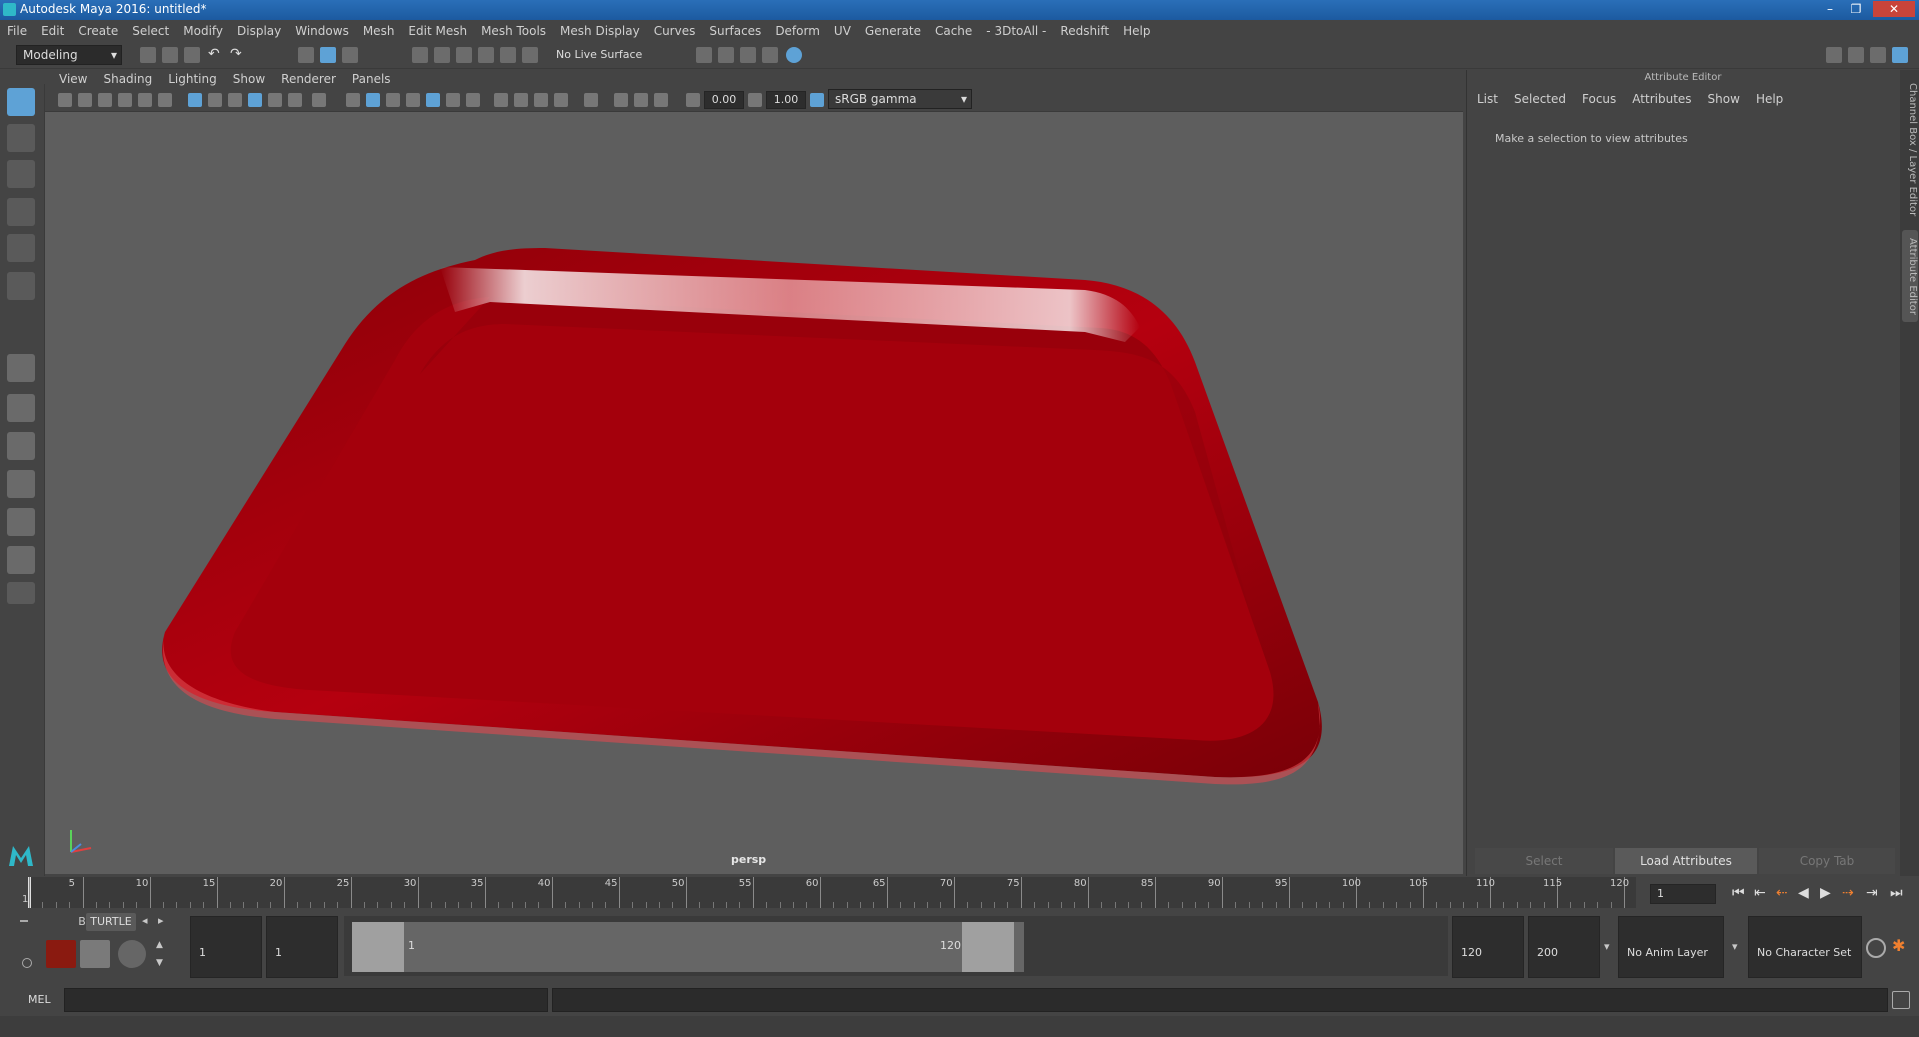 The height and width of the screenshot is (1037, 1919). What do you see at coordinates (21, 560) in the screenshot?
I see `outliner-layout-icon` at bounding box center [21, 560].